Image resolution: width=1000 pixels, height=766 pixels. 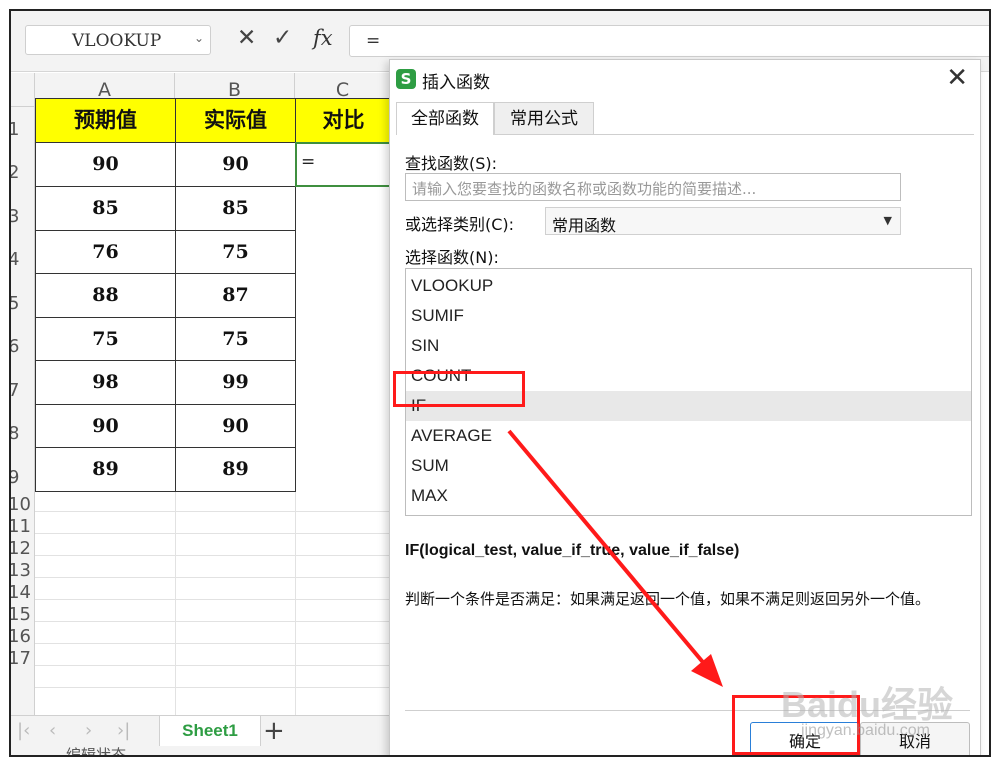 I want to click on baidu-watermark: Baidu经验 jingyan.baidu.com, so click(x=867, y=707).